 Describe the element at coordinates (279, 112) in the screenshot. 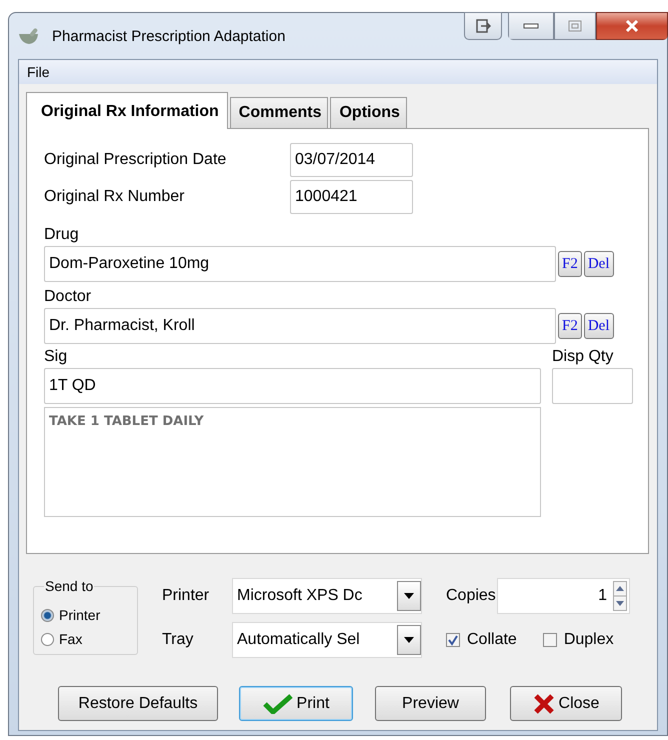

I see `tab: Comments` at that location.